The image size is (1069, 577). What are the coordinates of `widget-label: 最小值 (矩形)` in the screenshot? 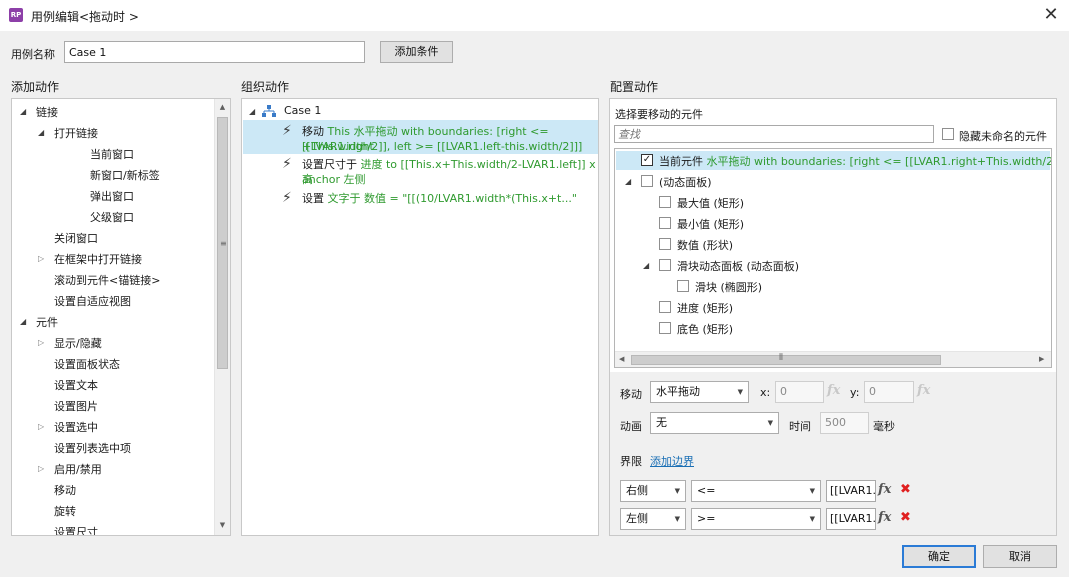 It's located at (711, 224).